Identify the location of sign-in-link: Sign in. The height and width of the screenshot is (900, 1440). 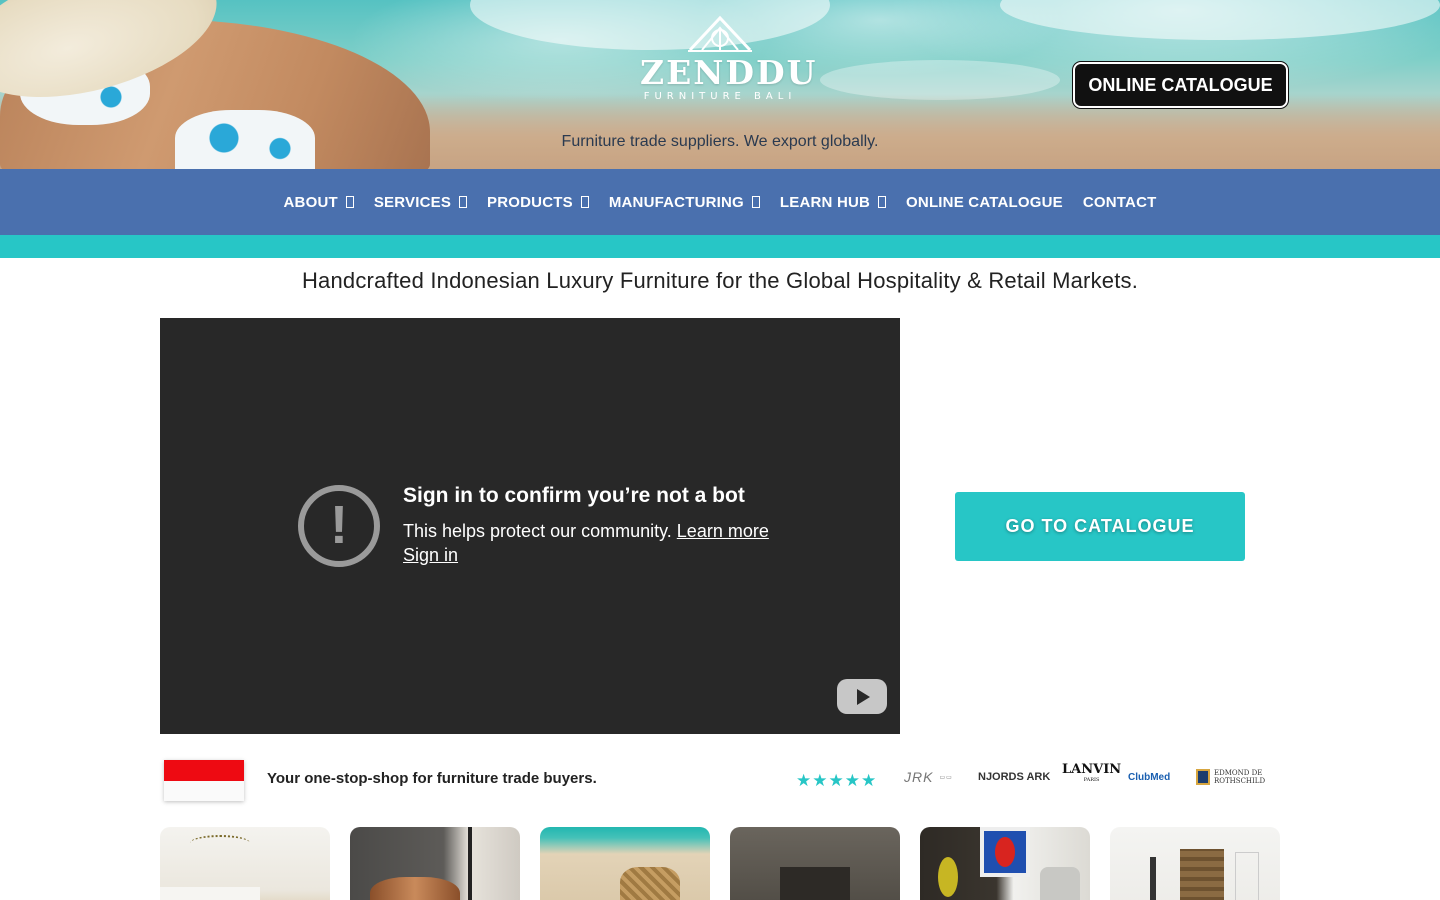
(430, 555).